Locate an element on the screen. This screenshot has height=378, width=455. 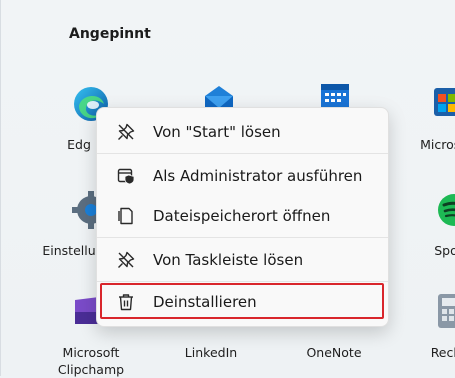
menu-item-unpin-taskbar: Von Taskleiste lösen is located at coordinates (242, 260).